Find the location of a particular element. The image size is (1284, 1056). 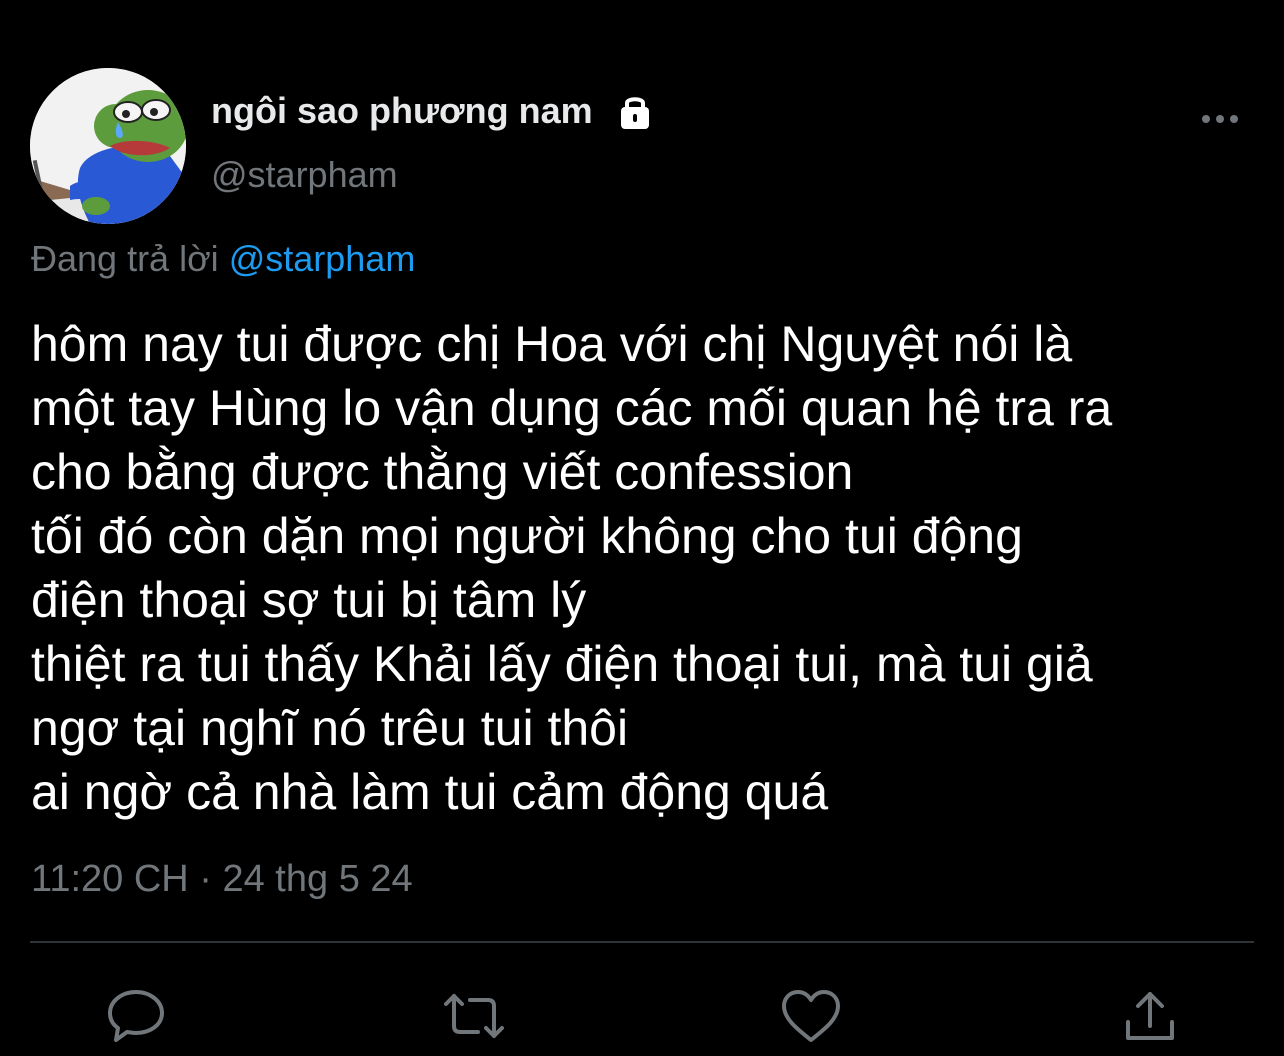

divider is located at coordinates (642, 942).